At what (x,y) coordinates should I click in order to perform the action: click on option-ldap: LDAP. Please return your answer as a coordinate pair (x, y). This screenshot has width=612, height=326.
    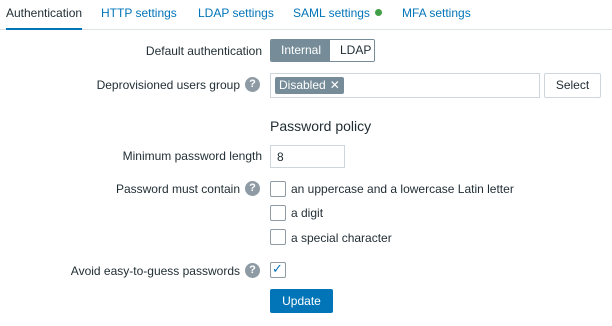
    Looking at the image, I should click on (352, 50).